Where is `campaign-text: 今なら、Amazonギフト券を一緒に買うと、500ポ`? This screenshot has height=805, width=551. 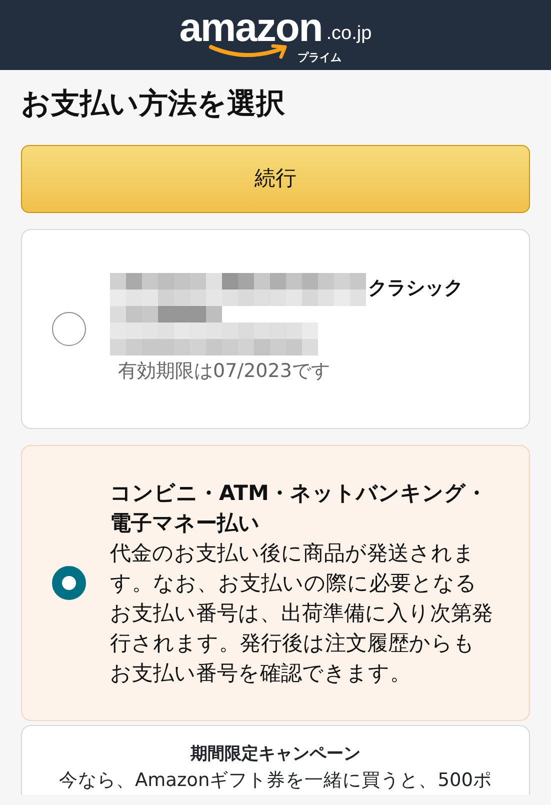
campaign-text: 今なら、Amazonギフト券を一緒に買うと、500ポ is located at coordinates (276, 781).